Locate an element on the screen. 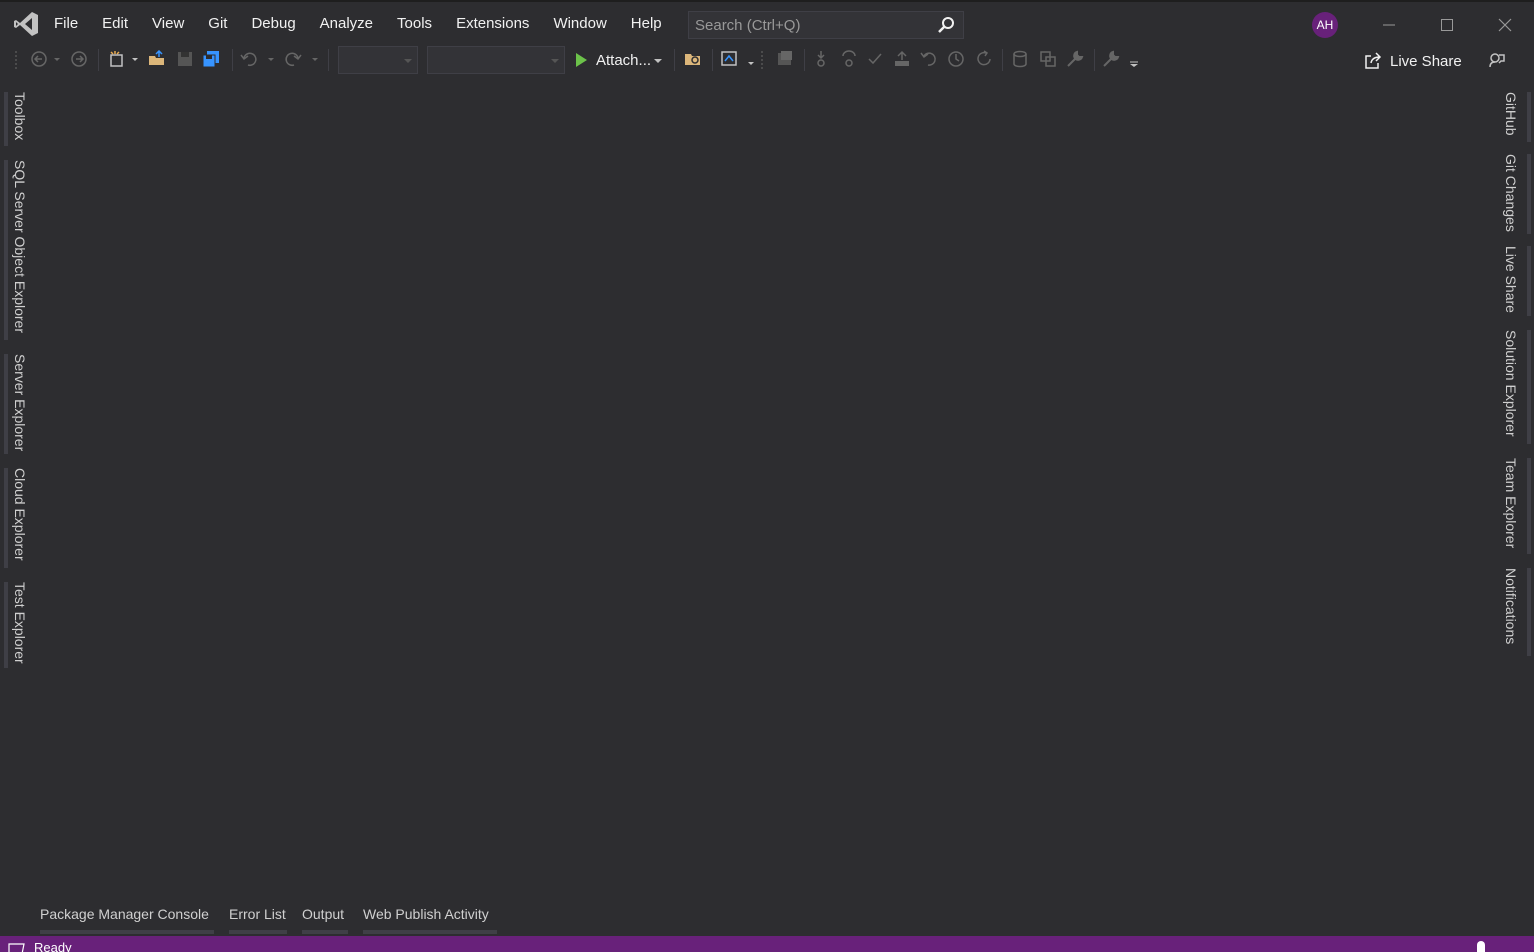 The height and width of the screenshot is (952, 1534). tab-error-list: Error List is located at coordinates (257, 914).